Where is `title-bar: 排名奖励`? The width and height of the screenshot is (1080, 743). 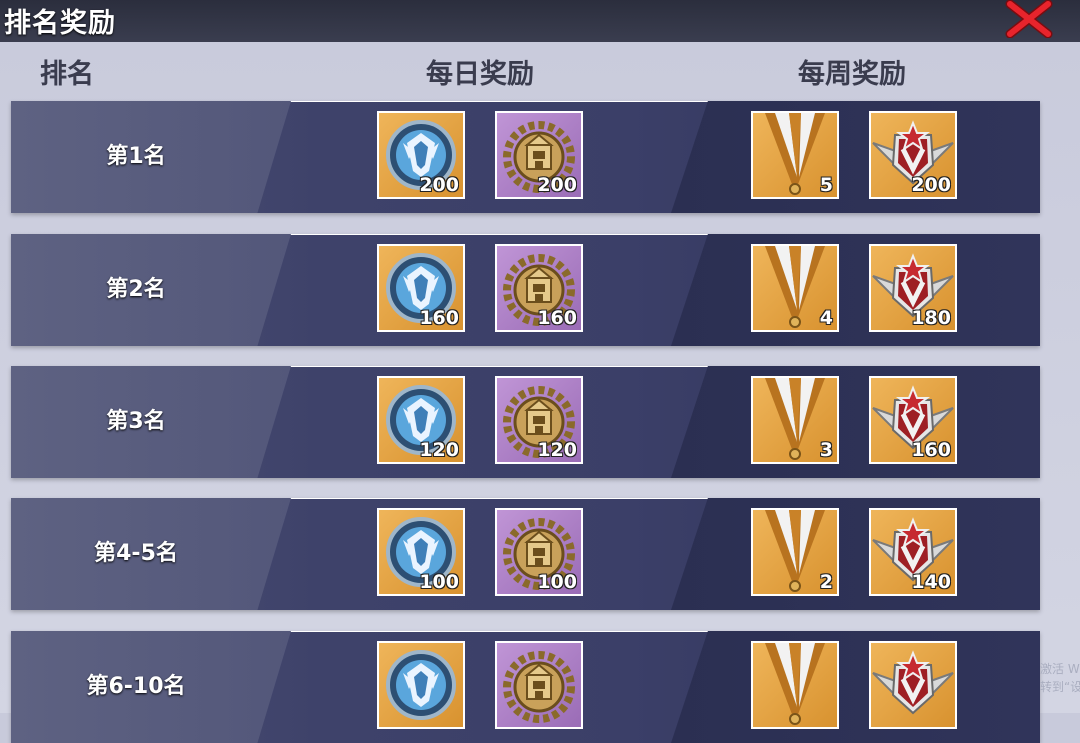
title-bar: 排名奖励 is located at coordinates (540, 21).